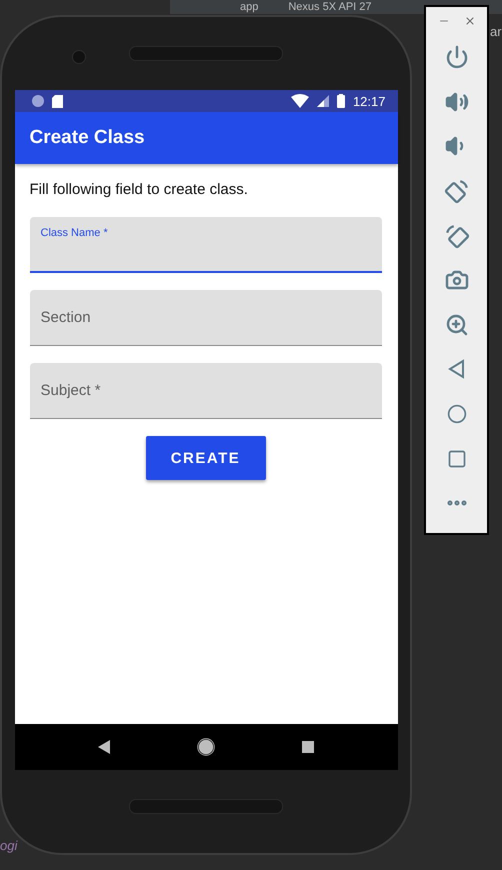 Image resolution: width=502 pixels, height=870 pixels. What do you see at coordinates (457, 191) in the screenshot?
I see `rotate-left-icon` at bounding box center [457, 191].